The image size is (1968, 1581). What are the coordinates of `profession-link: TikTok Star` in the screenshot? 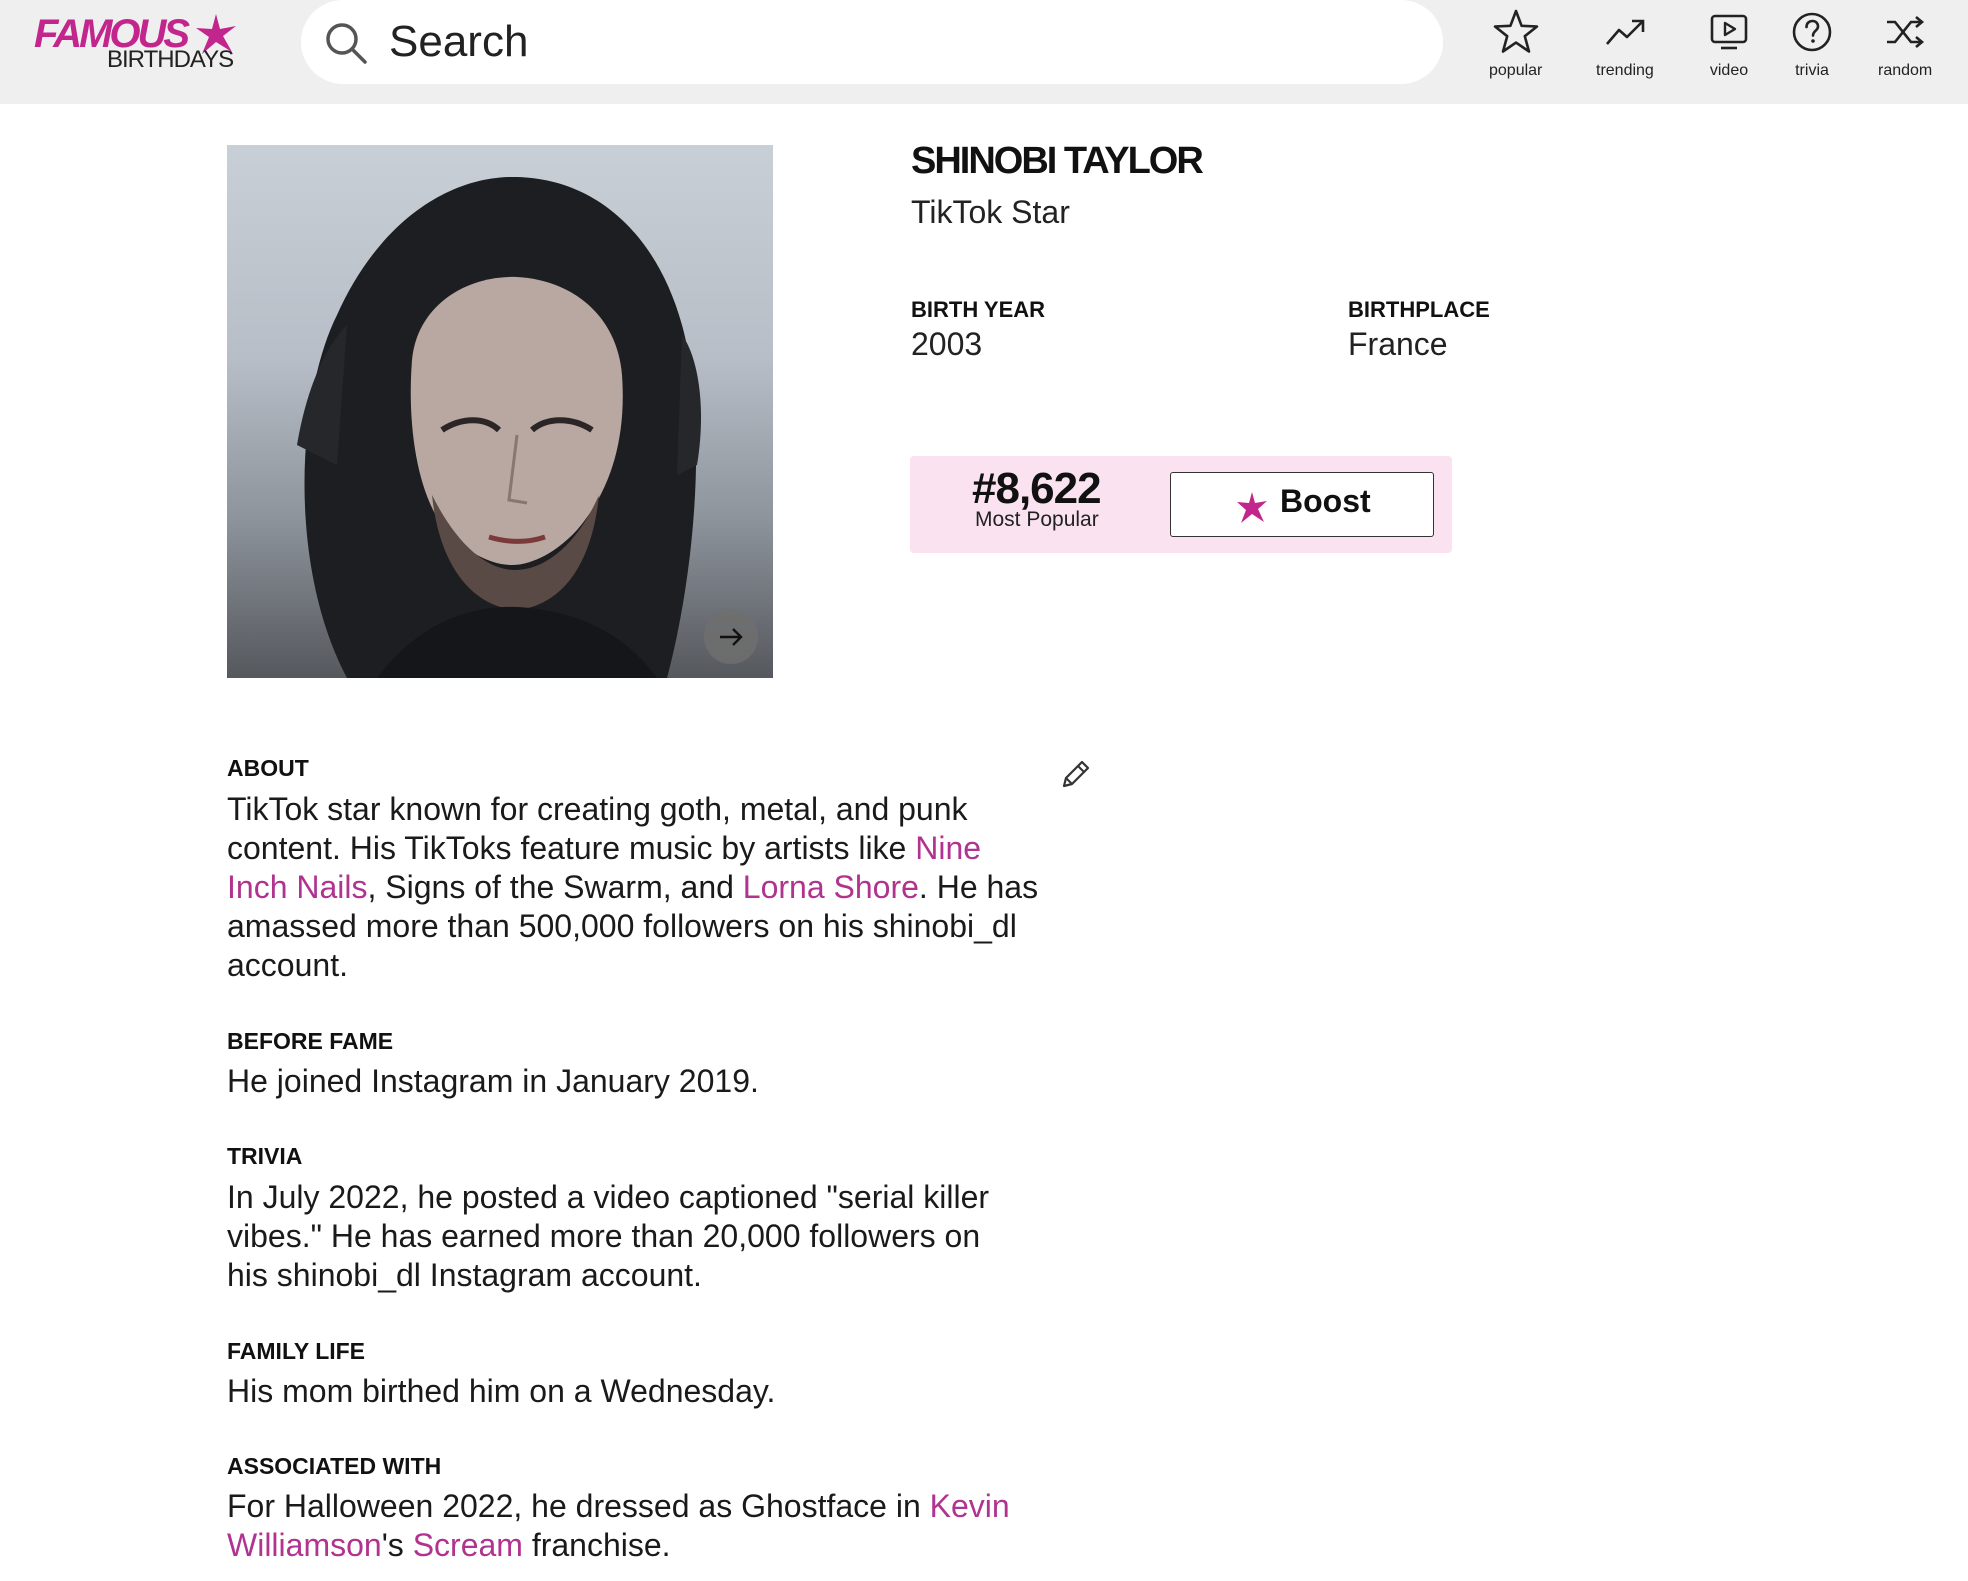 It's located at (990, 212).